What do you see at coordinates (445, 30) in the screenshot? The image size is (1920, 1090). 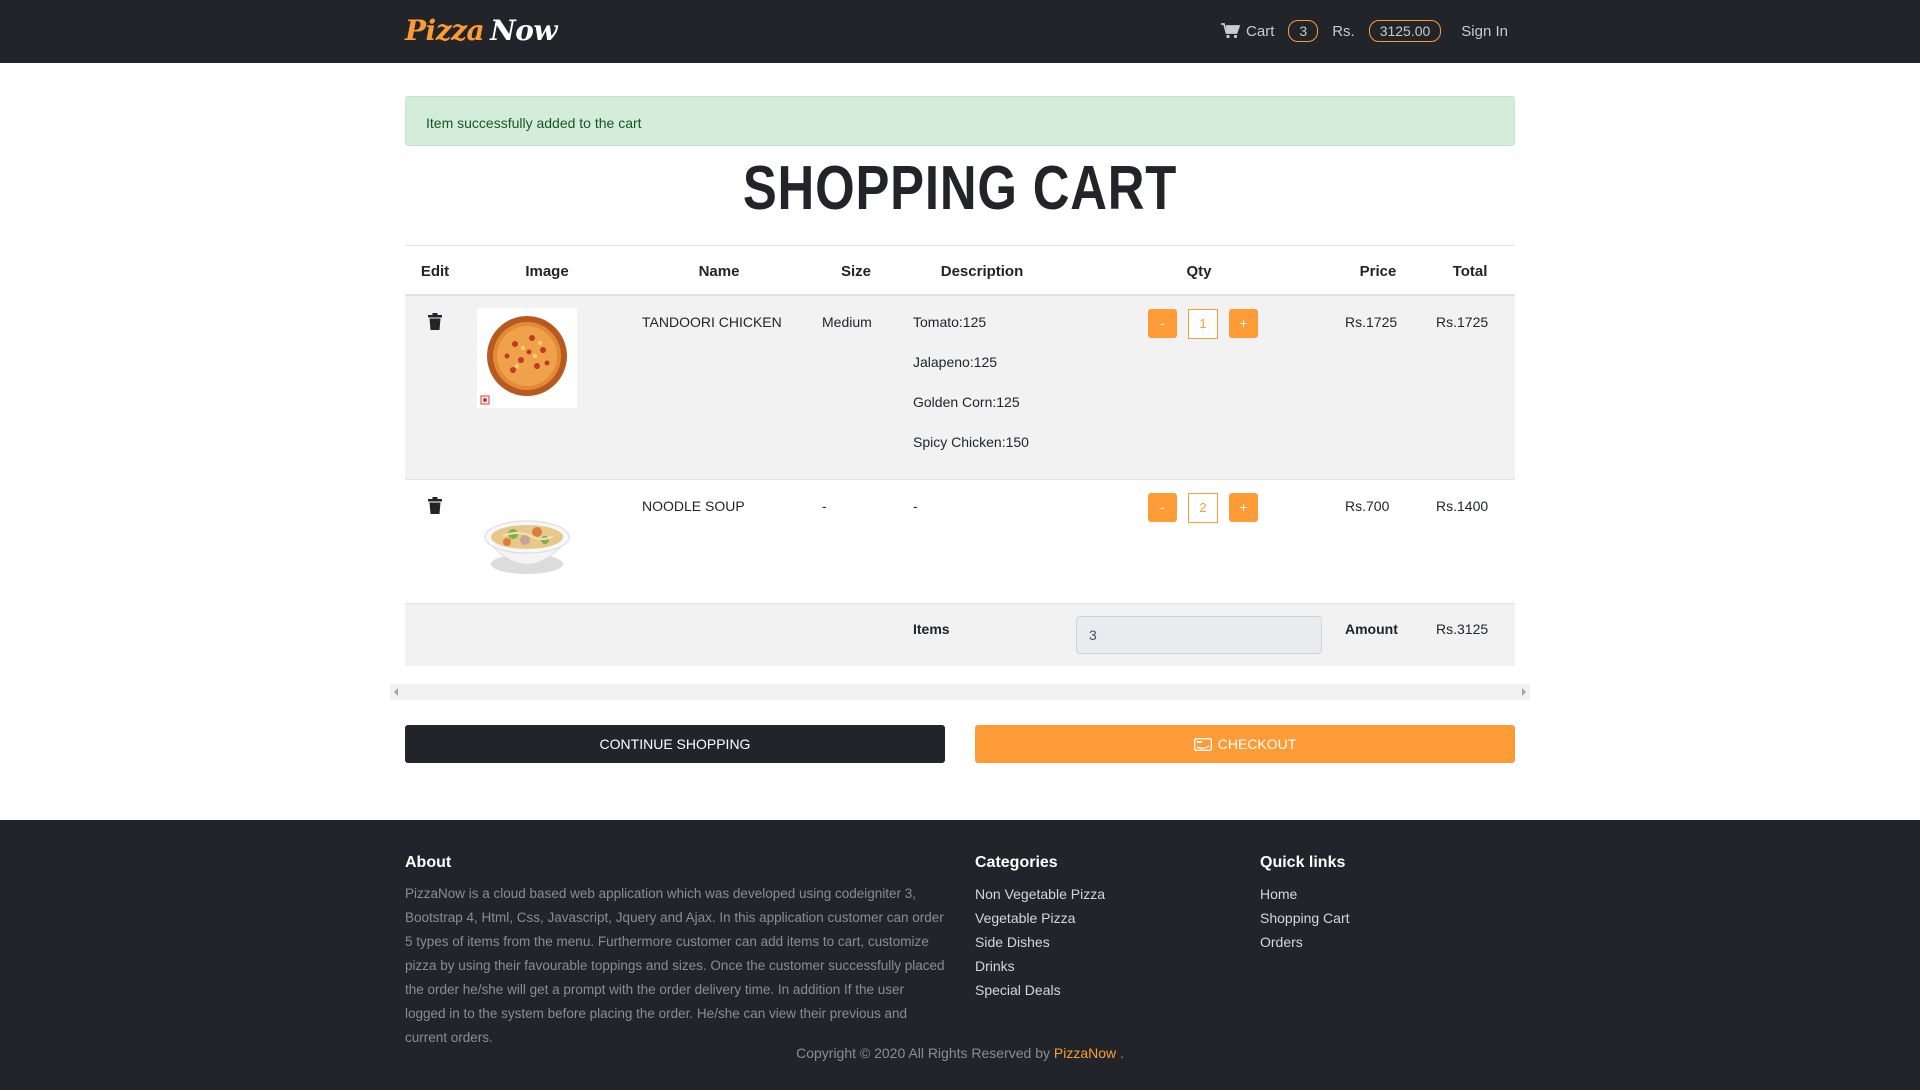 I see `brand-part-1: Pizza` at bounding box center [445, 30].